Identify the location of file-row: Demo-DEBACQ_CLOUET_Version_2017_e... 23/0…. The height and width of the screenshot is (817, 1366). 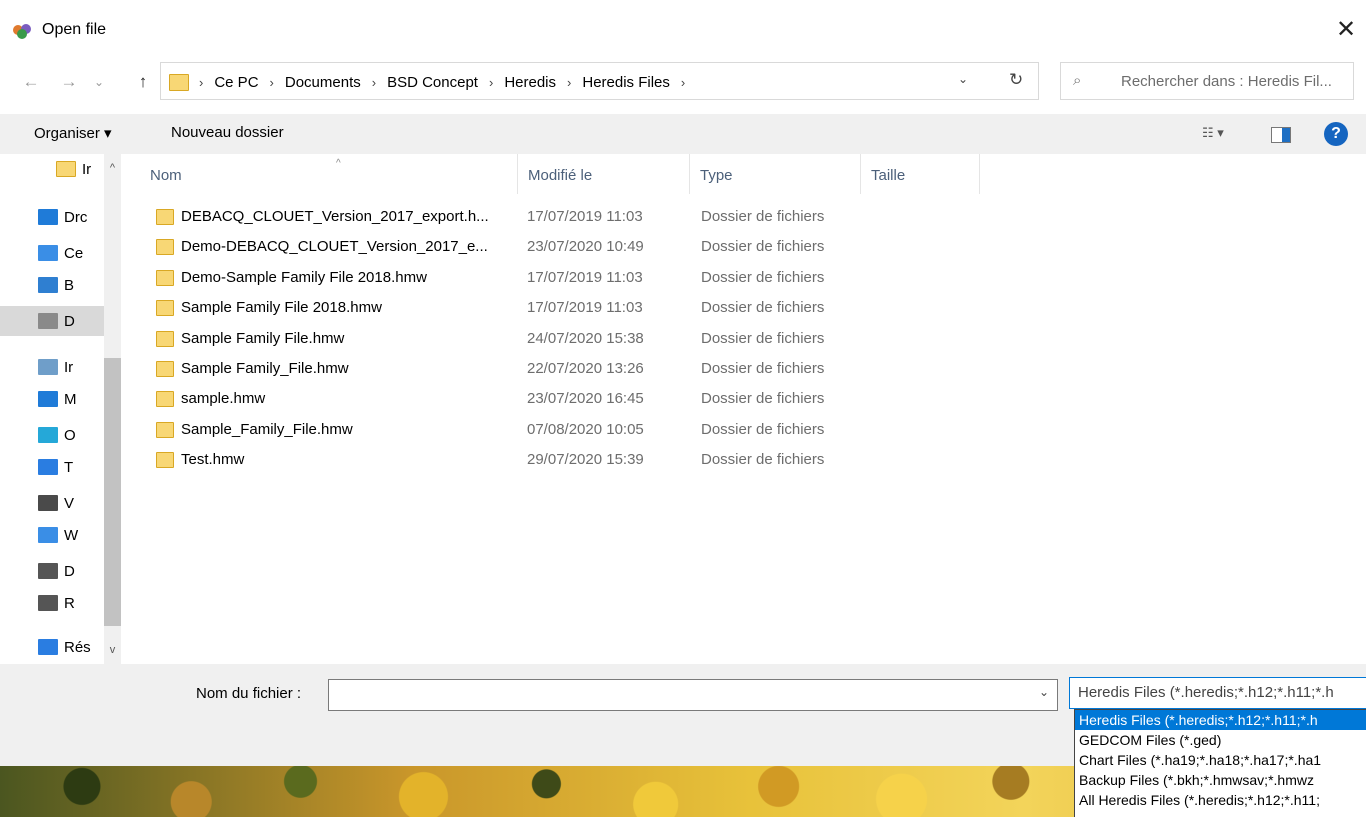
(502, 247).